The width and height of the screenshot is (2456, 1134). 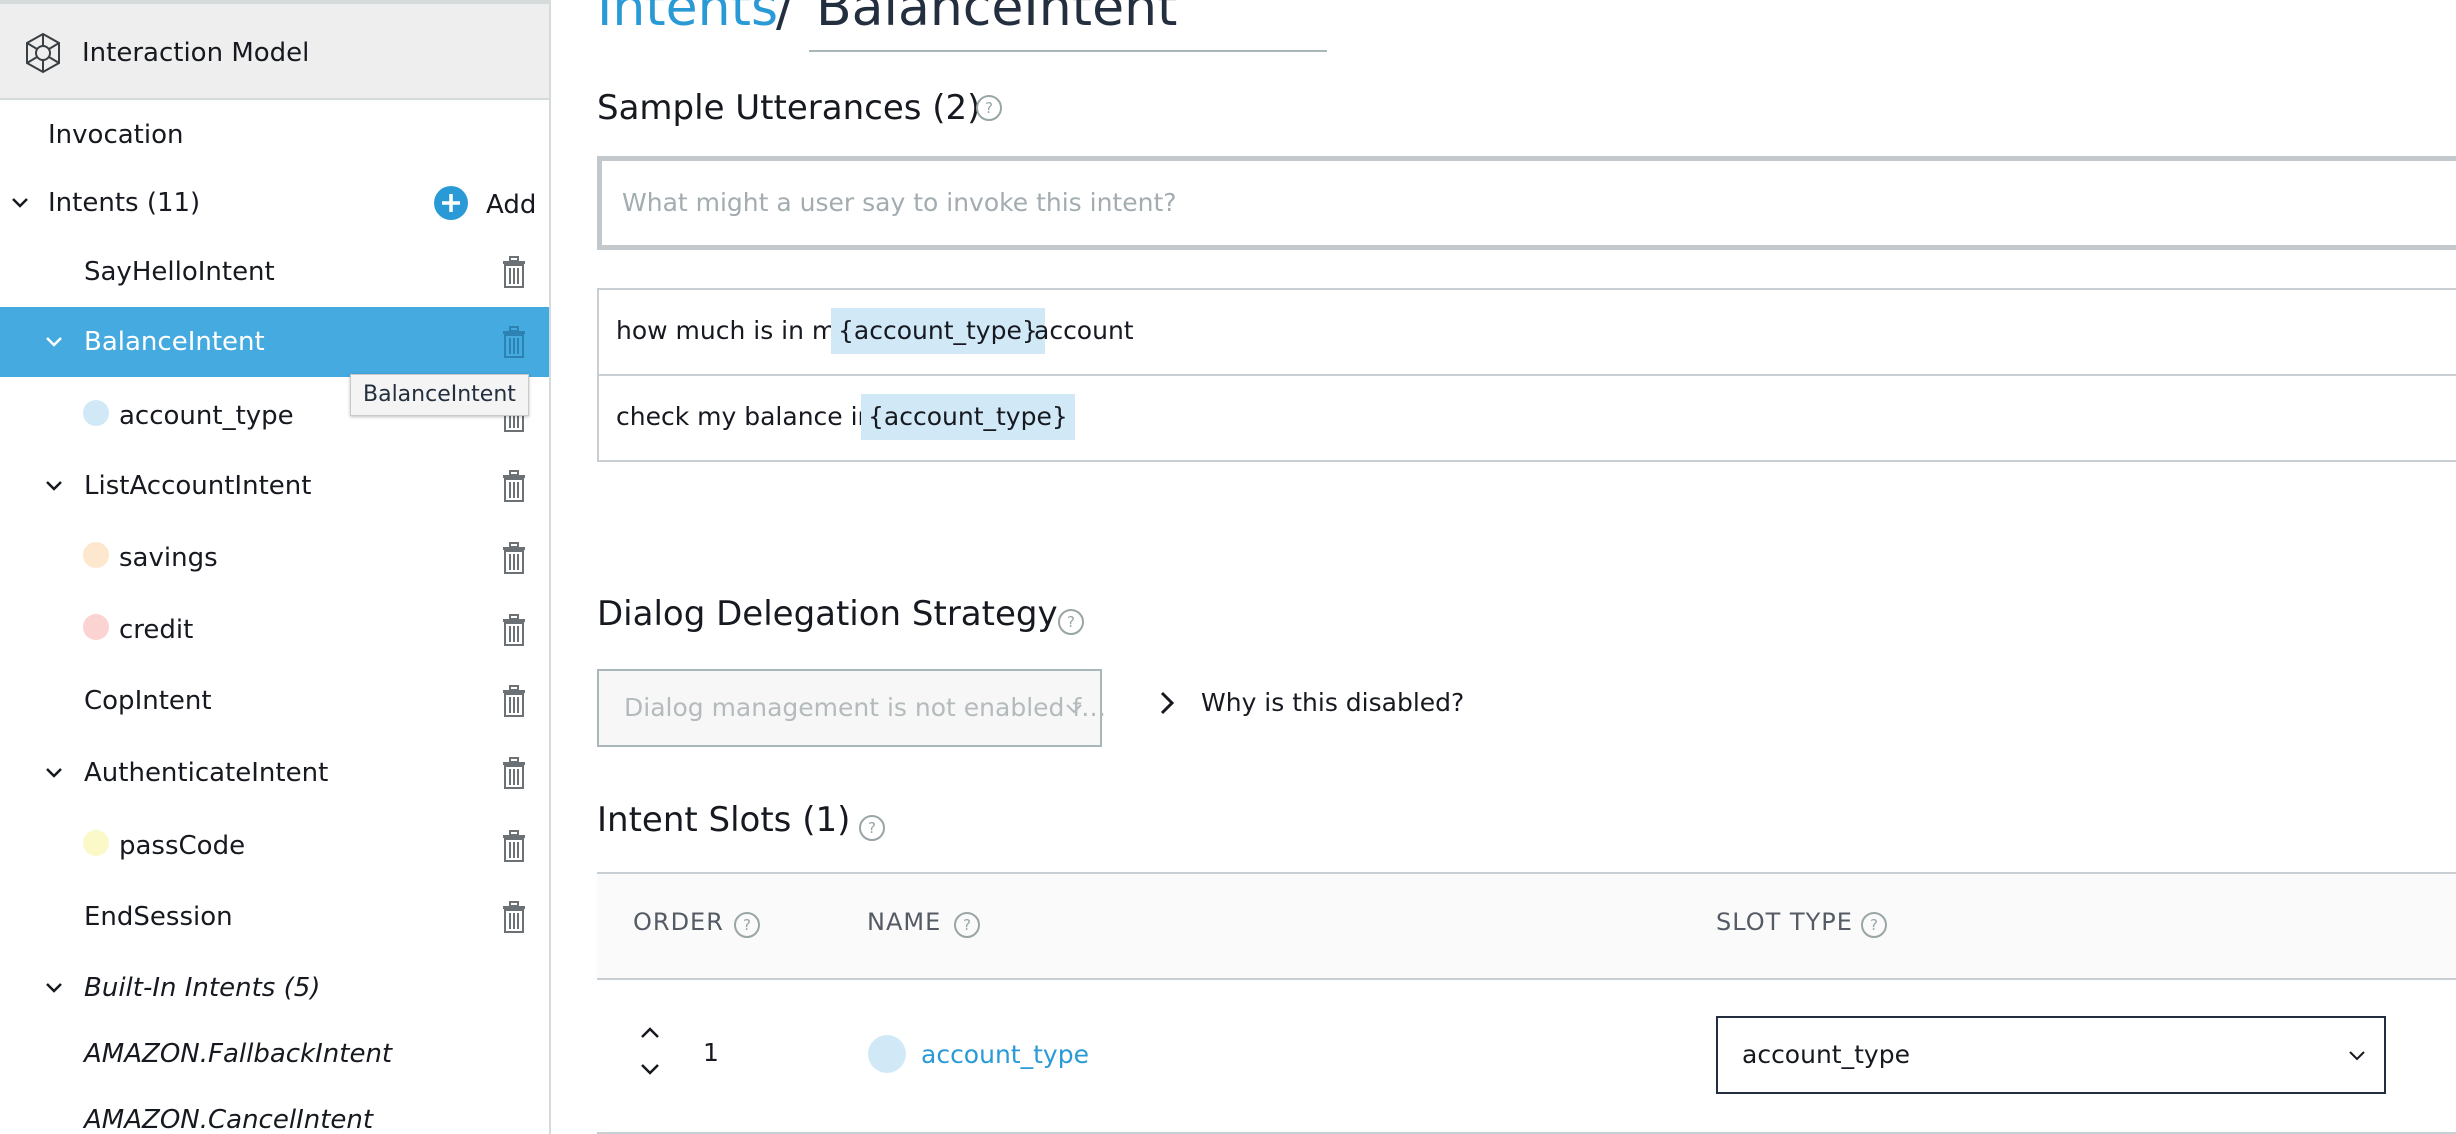 I want to click on sidebar-item-builtin-intents: Built-In Intents (5), so click(x=274, y=988).